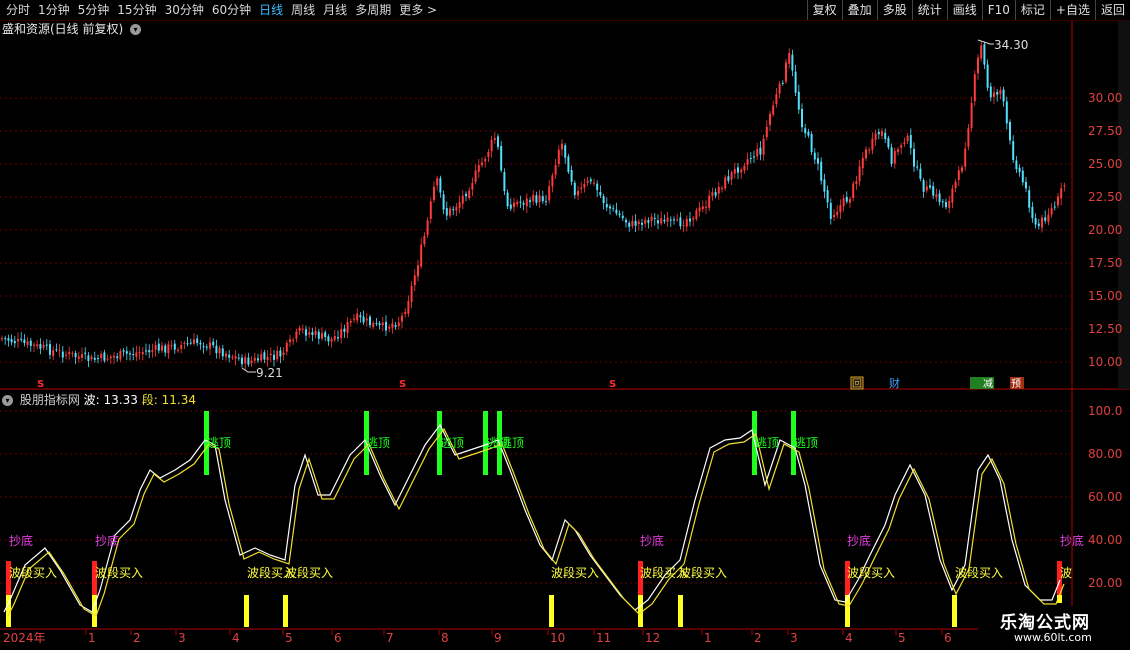 The height and width of the screenshot is (650, 1130). I want to click on tab-monthly: 月线, so click(335, 10).